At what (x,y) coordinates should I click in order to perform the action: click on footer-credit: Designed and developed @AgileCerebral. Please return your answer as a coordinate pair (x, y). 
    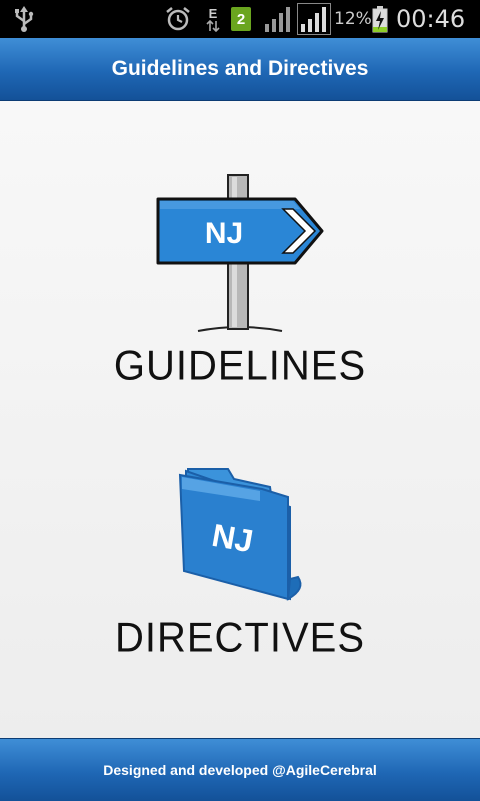
    Looking at the image, I should click on (240, 770).